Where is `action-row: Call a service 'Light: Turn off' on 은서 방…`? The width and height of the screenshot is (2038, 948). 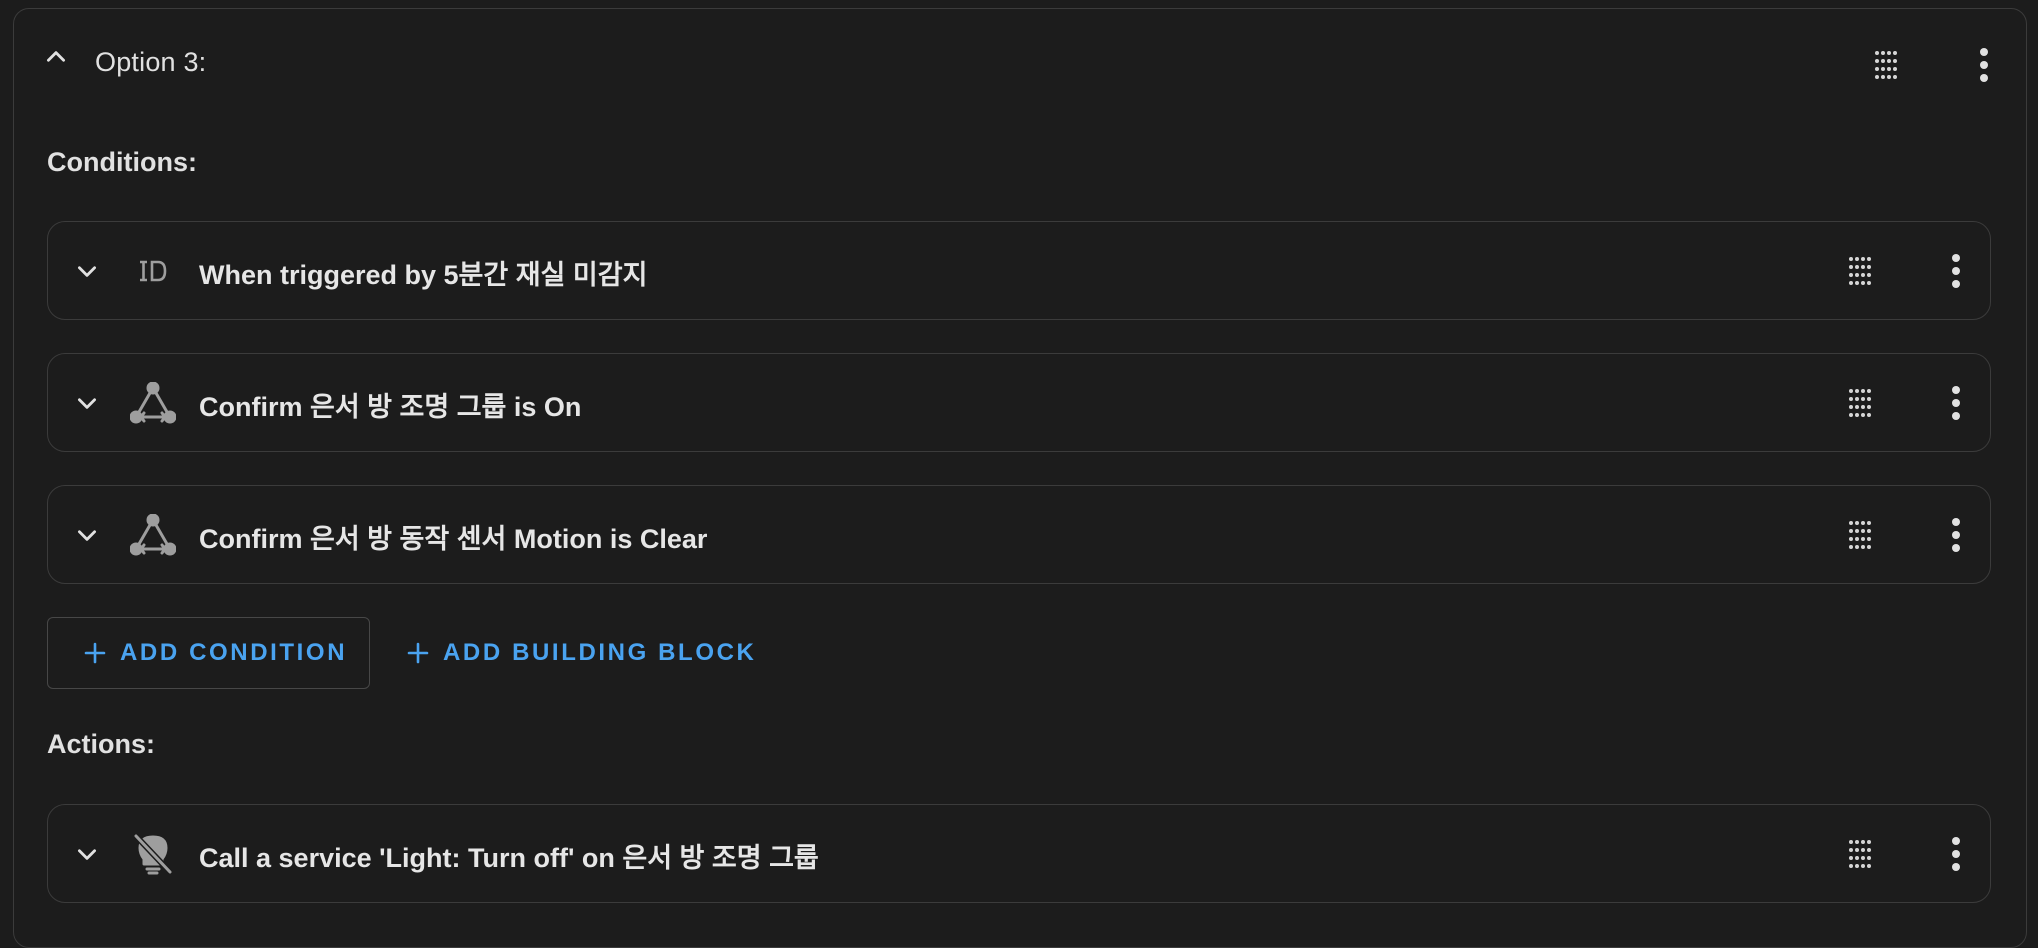 action-row: Call a service 'Light: Turn off' on 은서 방… is located at coordinates (1019, 853).